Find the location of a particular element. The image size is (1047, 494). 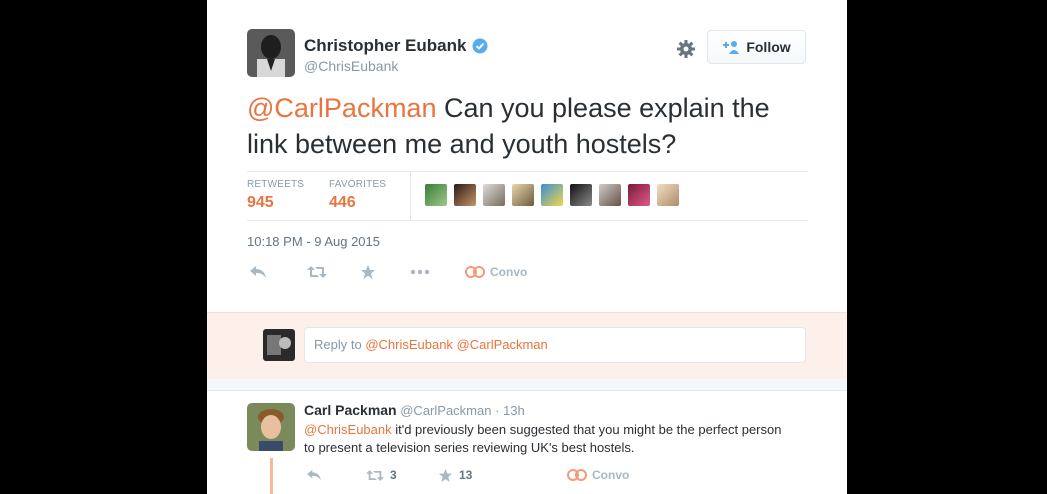

convo-label: Convo is located at coordinates (509, 272).